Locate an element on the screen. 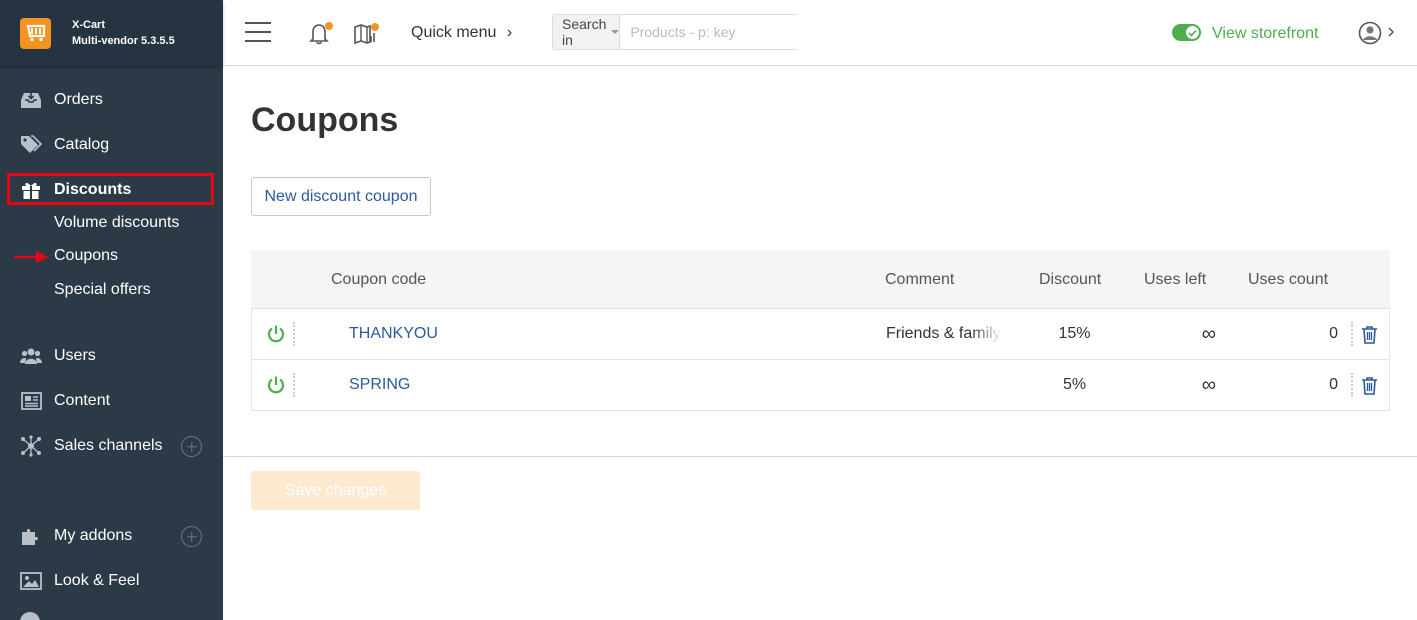  column-header-uses-count: Uses count is located at coordinates (1288, 279).